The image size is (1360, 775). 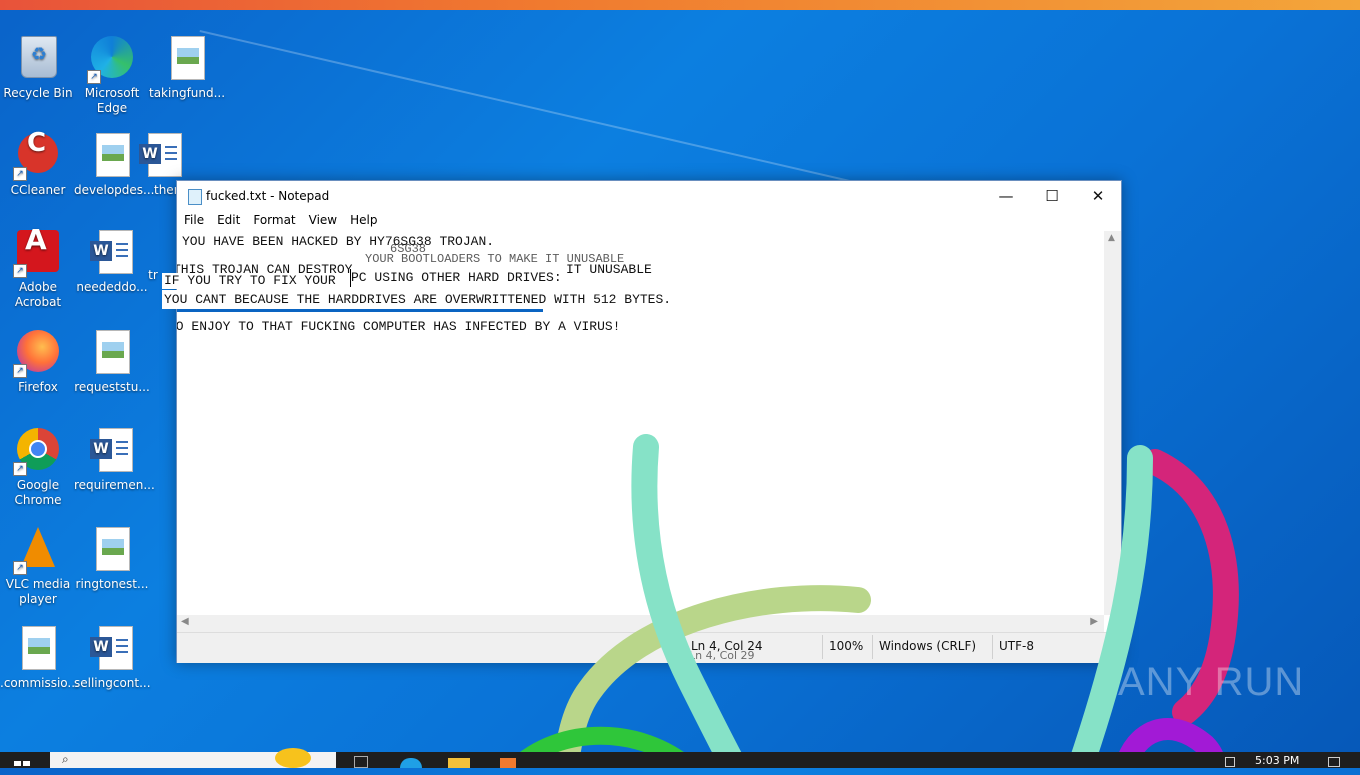 What do you see at coordinates (1230, 762) in the screenshot?
I see `network-icon` at bounding box center [1230, 762].